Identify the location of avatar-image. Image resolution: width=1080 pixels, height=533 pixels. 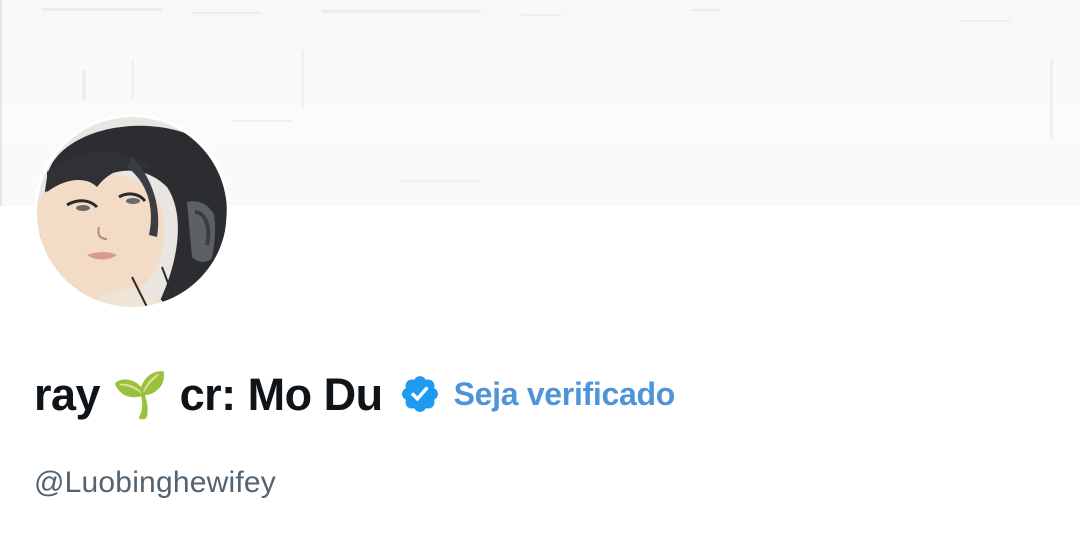
(132, 212).